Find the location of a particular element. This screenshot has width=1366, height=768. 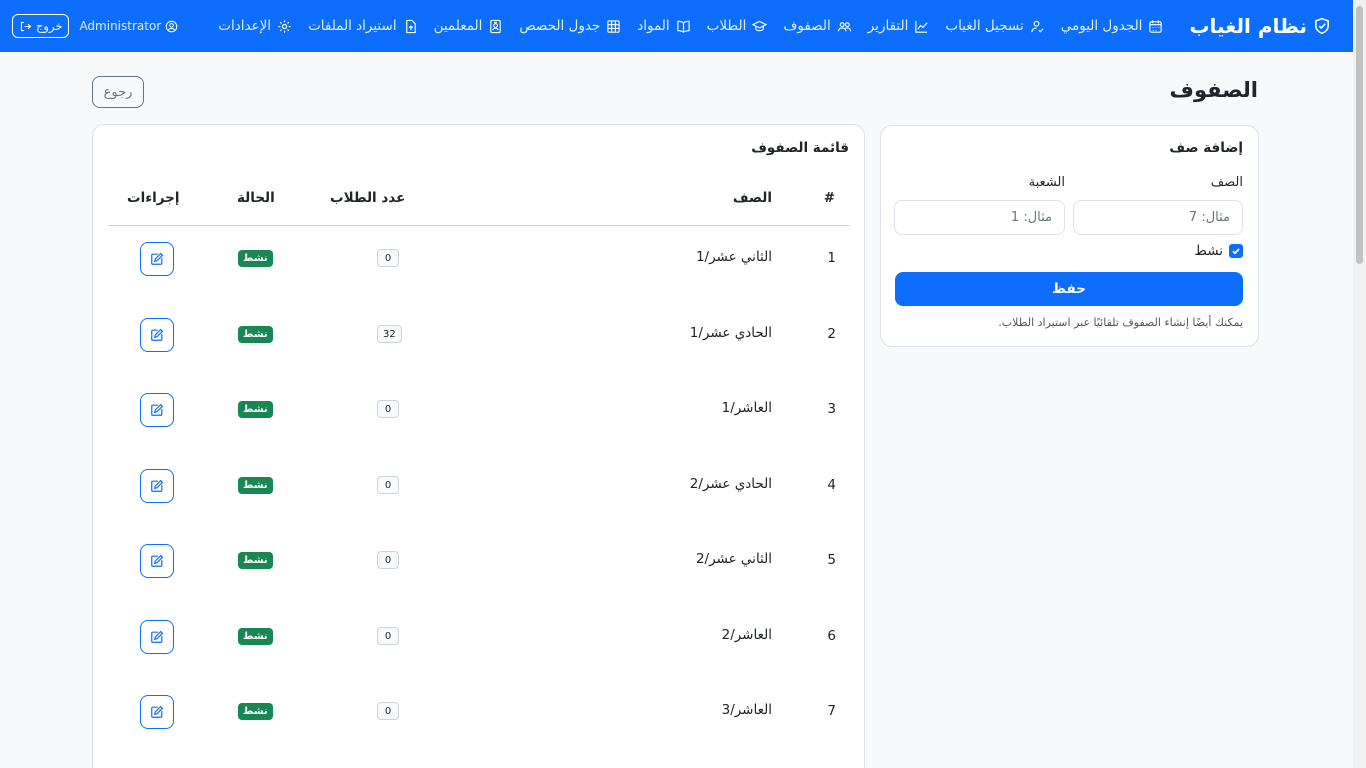

book-icon is located at coordinates (683, 26).